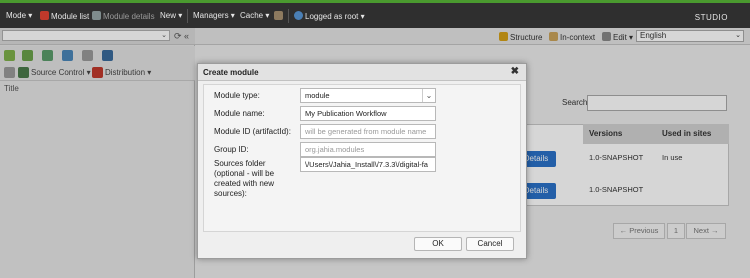 The width and height of the screenshot is (750, 278). What do you see at coordinates (278, 15) in the screenshot?
I see `clipboard-icon` at bounding box center [278, 15].